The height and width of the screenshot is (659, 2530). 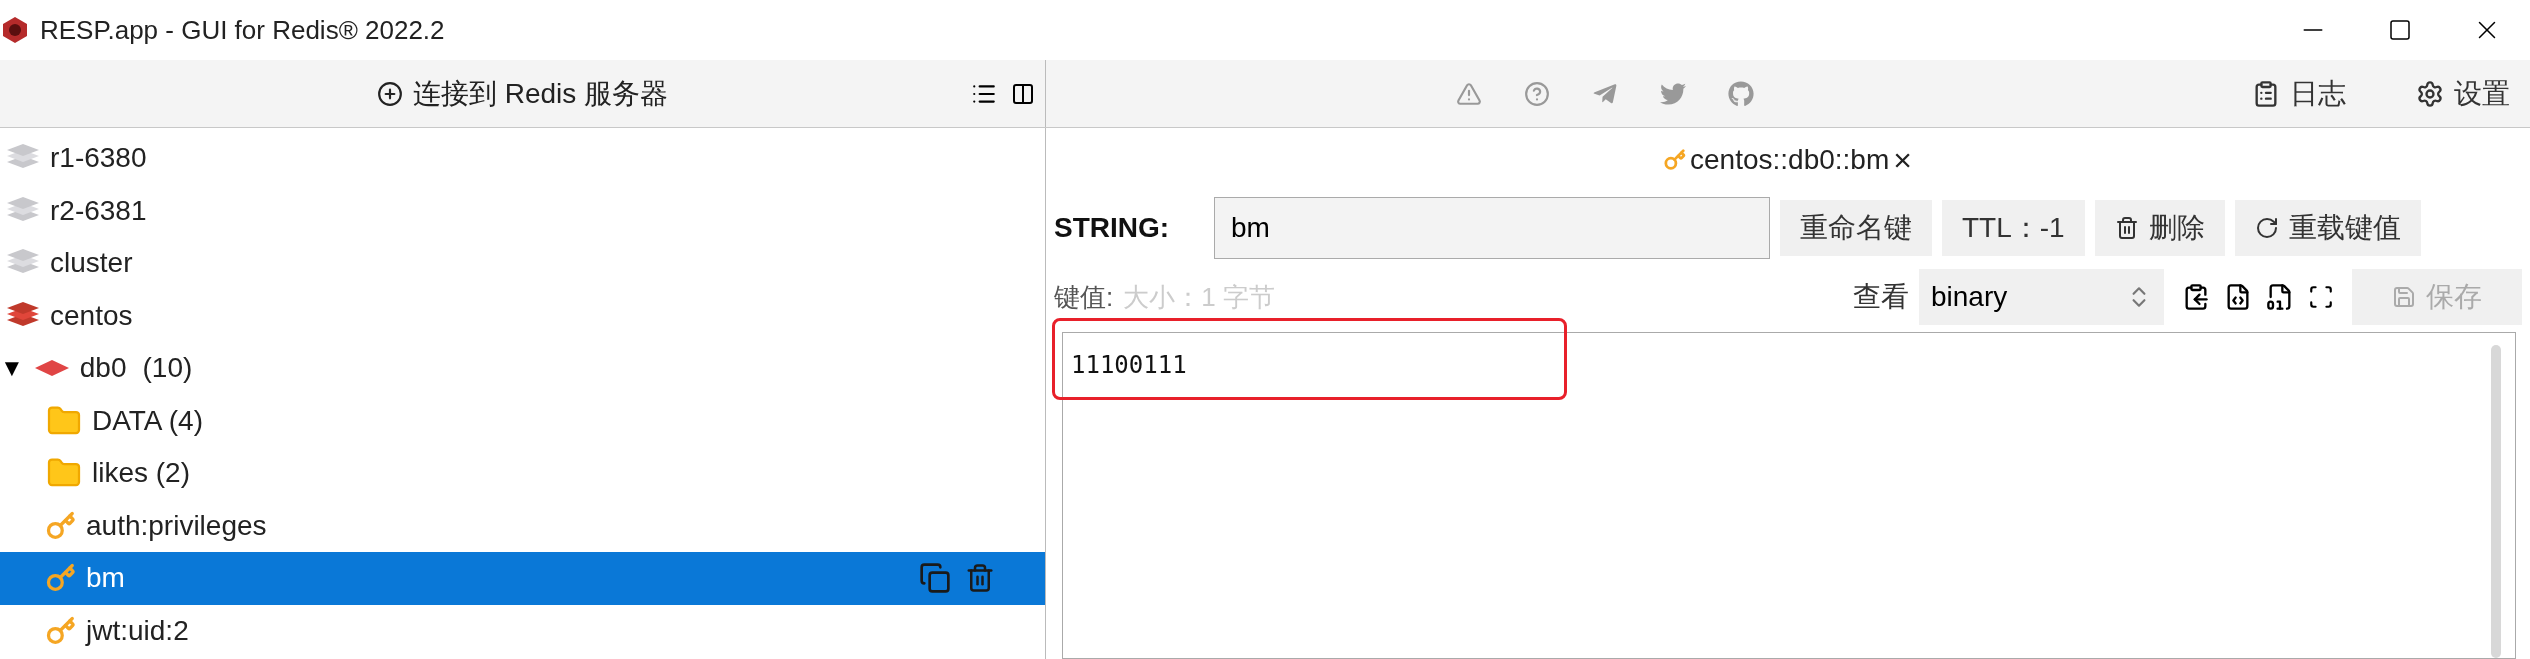 I want to click on ttl-button: TTL：-1, so click(x=2013, y=228).